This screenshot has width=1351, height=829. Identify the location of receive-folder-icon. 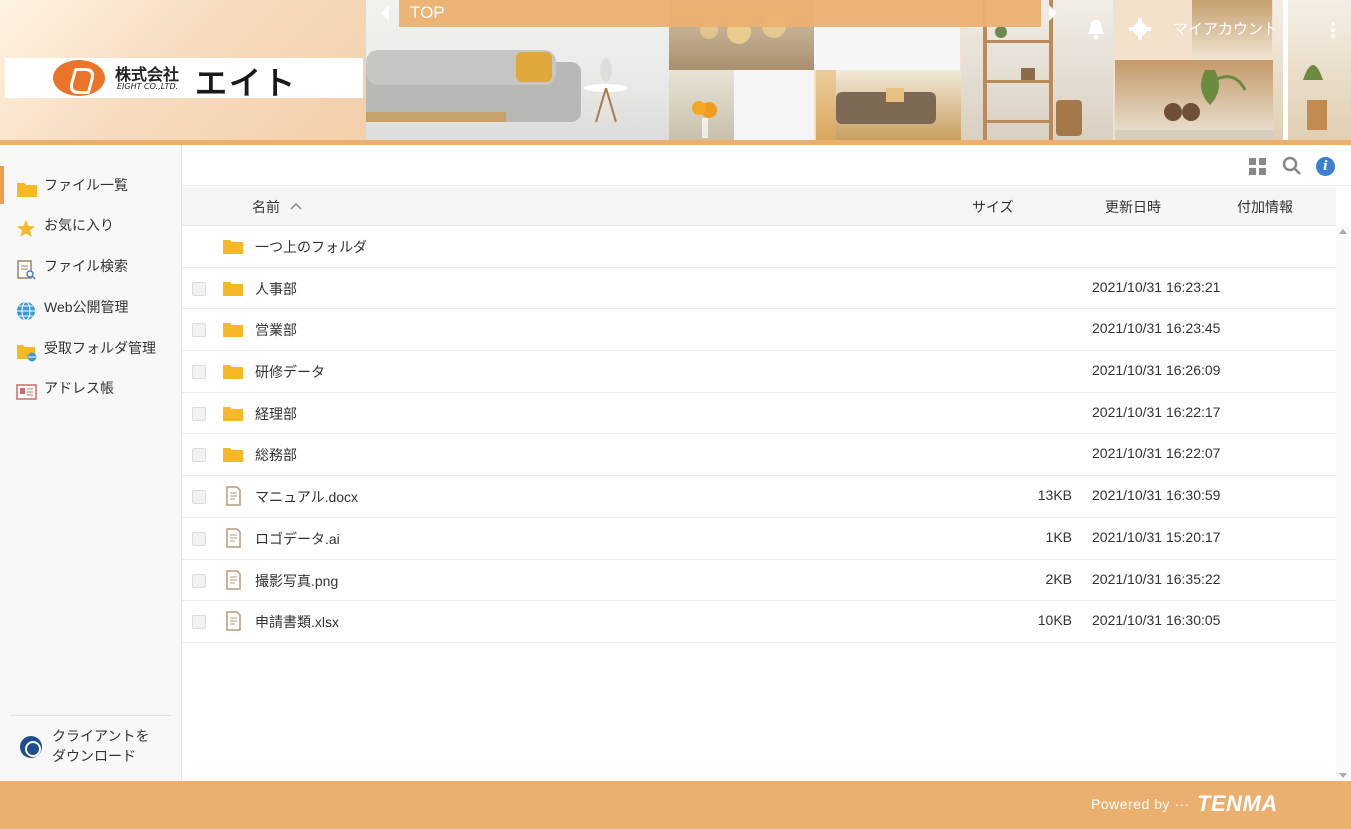
(26, 350).